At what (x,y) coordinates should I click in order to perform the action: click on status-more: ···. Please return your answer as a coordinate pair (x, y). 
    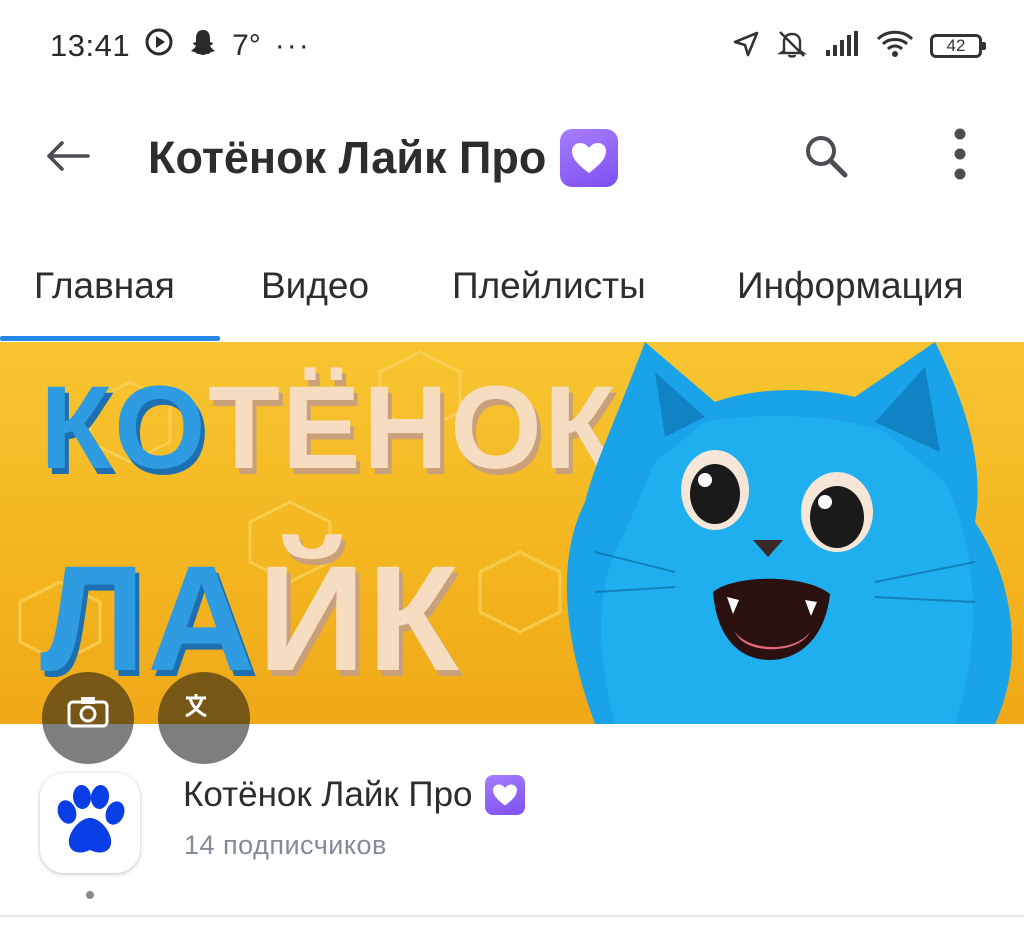
    Looking at the image, I should click on (292, 45).